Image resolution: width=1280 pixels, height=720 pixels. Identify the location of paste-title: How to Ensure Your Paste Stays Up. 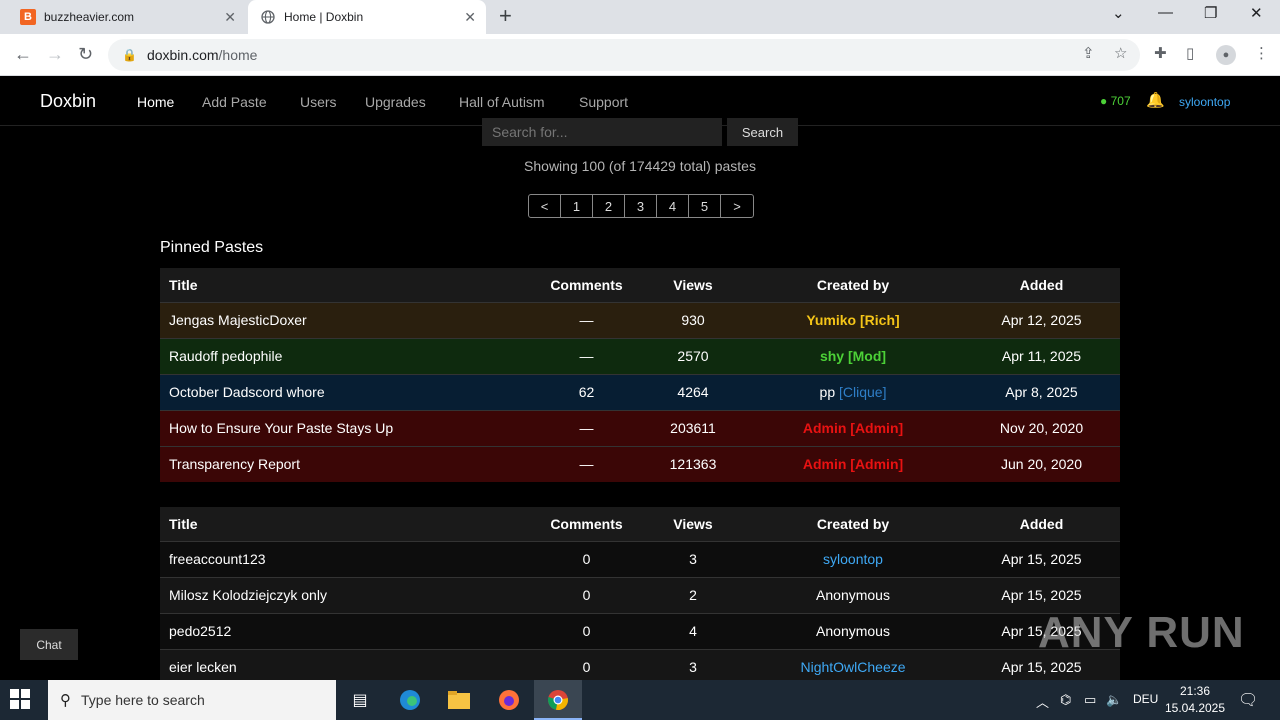
(345, 427).